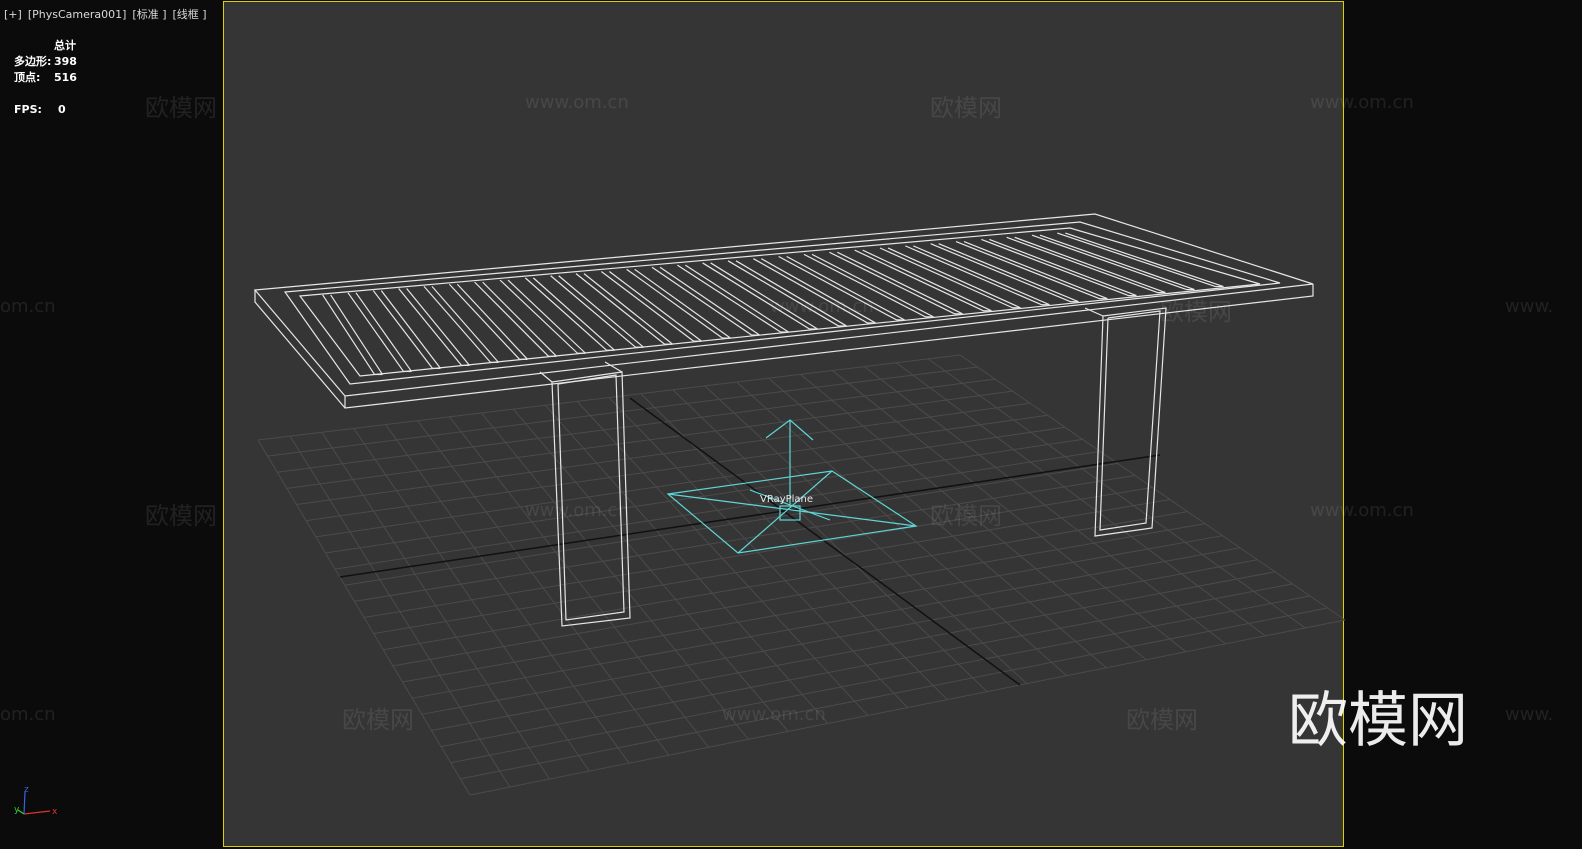 This screenshot has width=1582, height=849. What do you see at coordinates (36, 801) in the screenshot?
I see `axis-tripod-icon: x y z` at bounding box center [36, 801].